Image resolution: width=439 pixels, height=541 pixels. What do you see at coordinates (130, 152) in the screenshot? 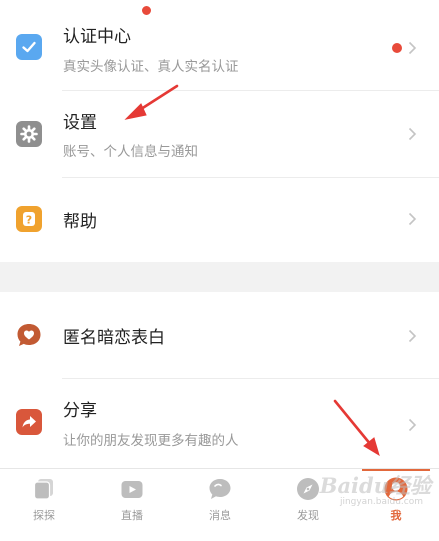
I see `menu-item-subtitle: 账号、个人信息与通知` at bounding box center [130, 152].